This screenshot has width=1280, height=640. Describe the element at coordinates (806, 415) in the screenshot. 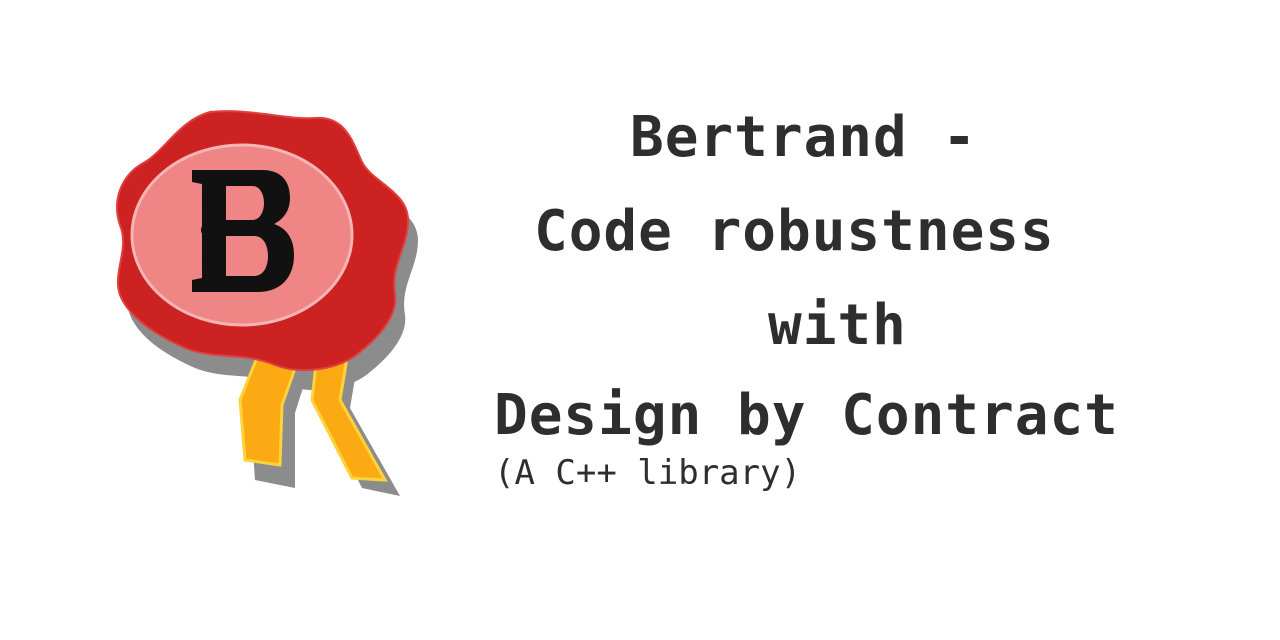

I see `title-line-4: Design by Contract` at that location.